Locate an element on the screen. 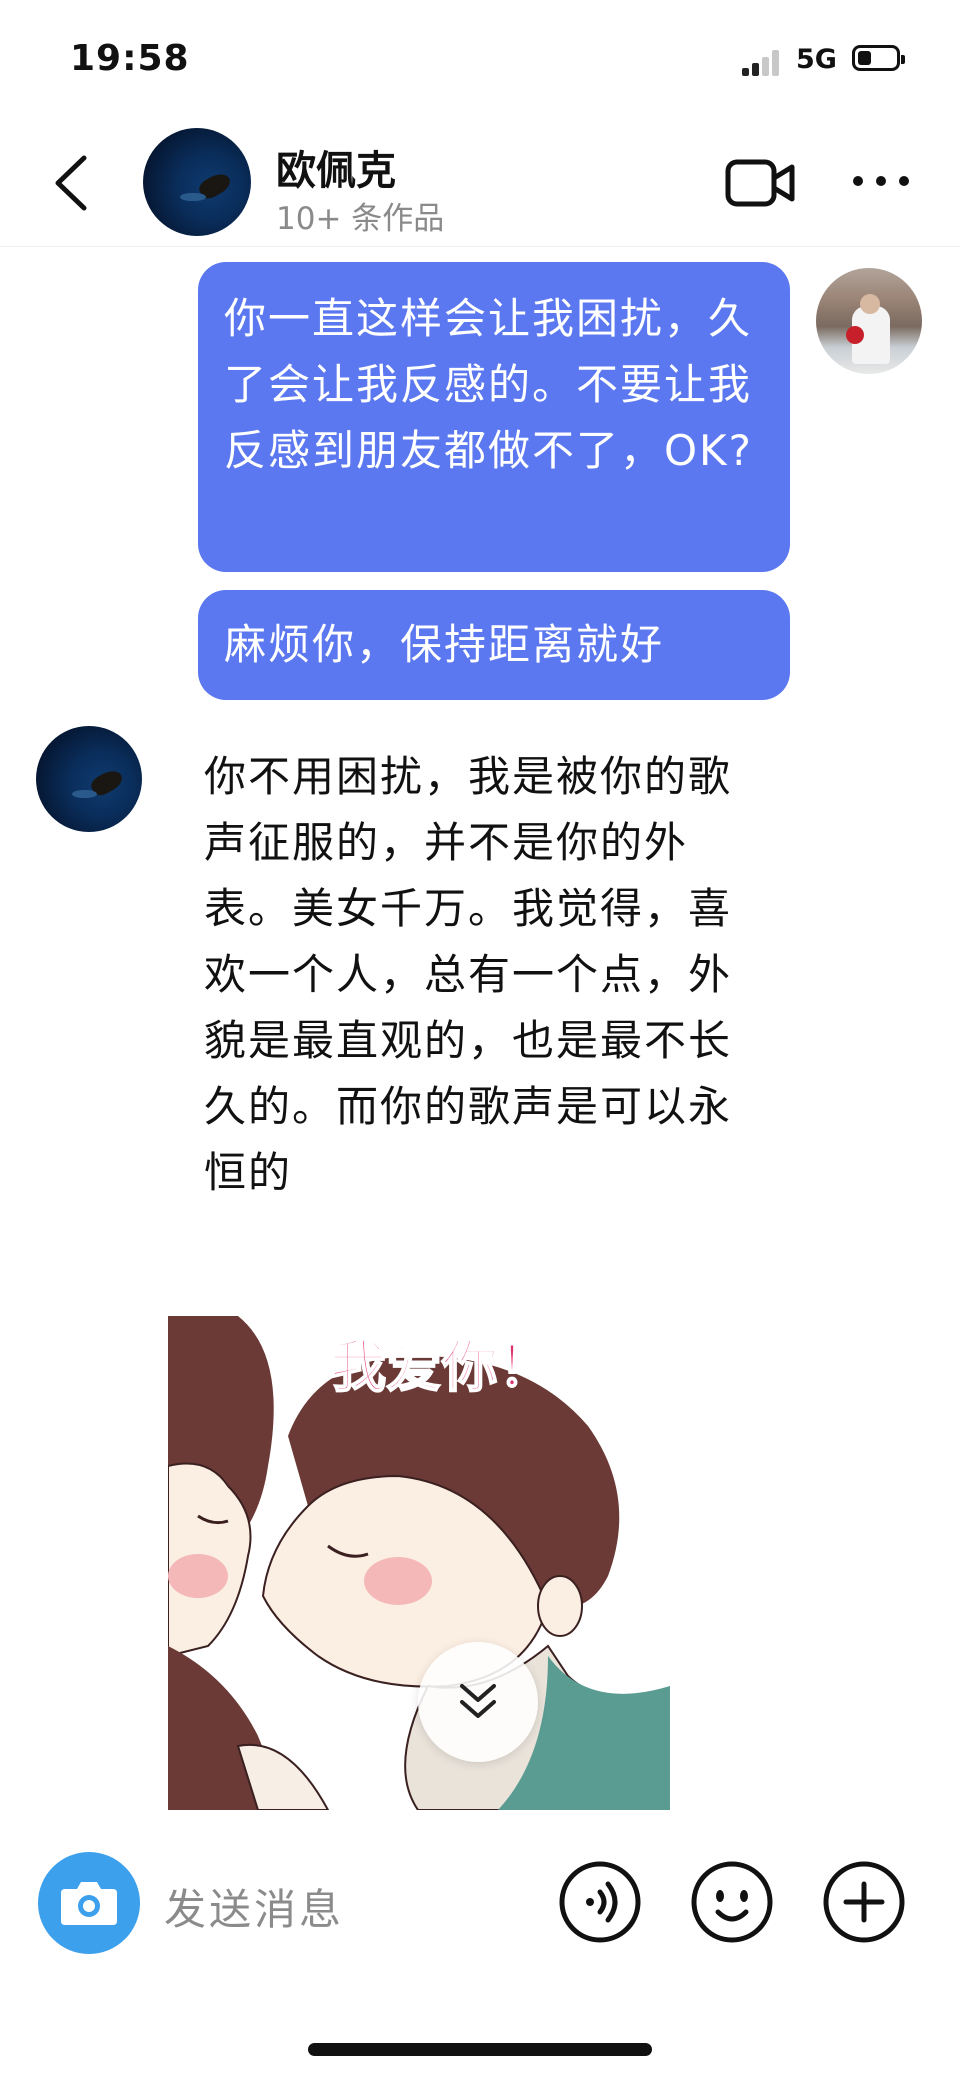 Image resolution: width=960 pixels, height=2079 pixels. contact-name: 欧佩克 is located at coordinates (336, 167).